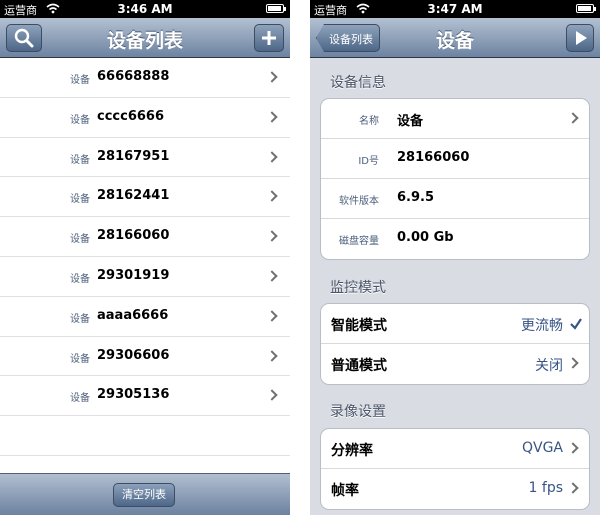  I want to click on record-settings-group: 分辨率 QVGA 帧率 1 fps, so click(455, 469).